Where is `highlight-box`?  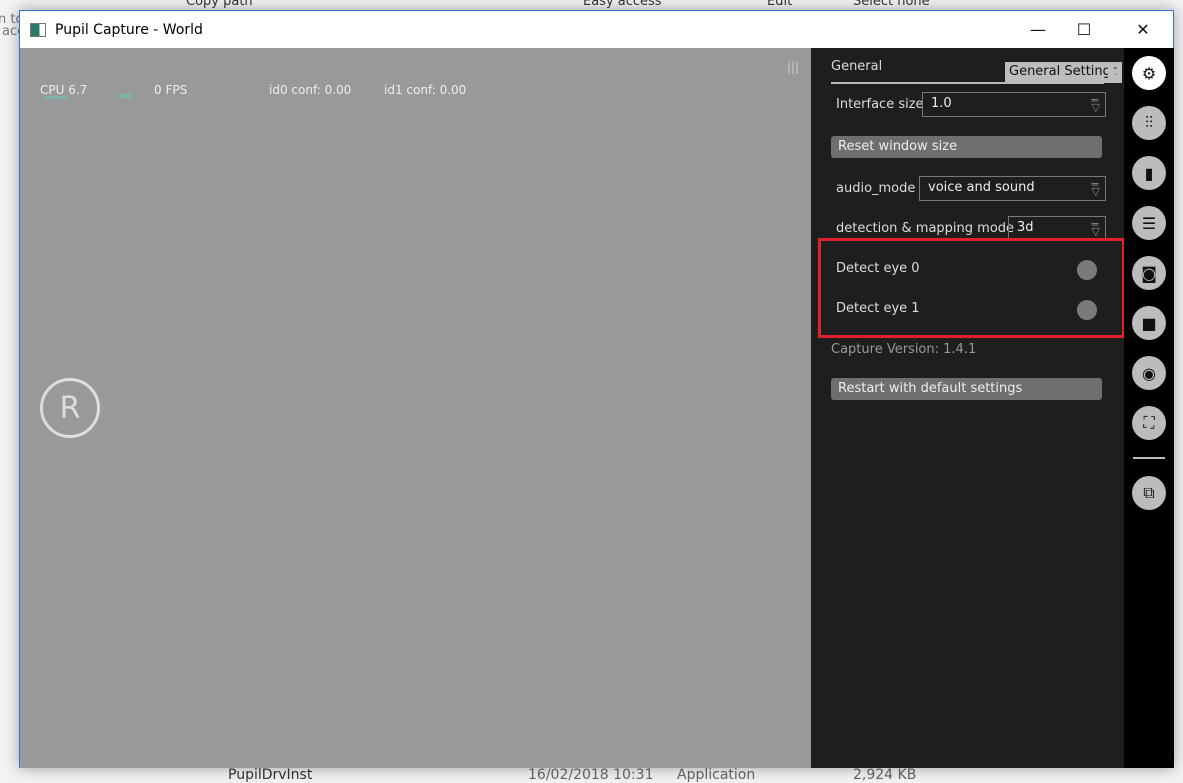
highlight-box is located at coordinates (971, 288).